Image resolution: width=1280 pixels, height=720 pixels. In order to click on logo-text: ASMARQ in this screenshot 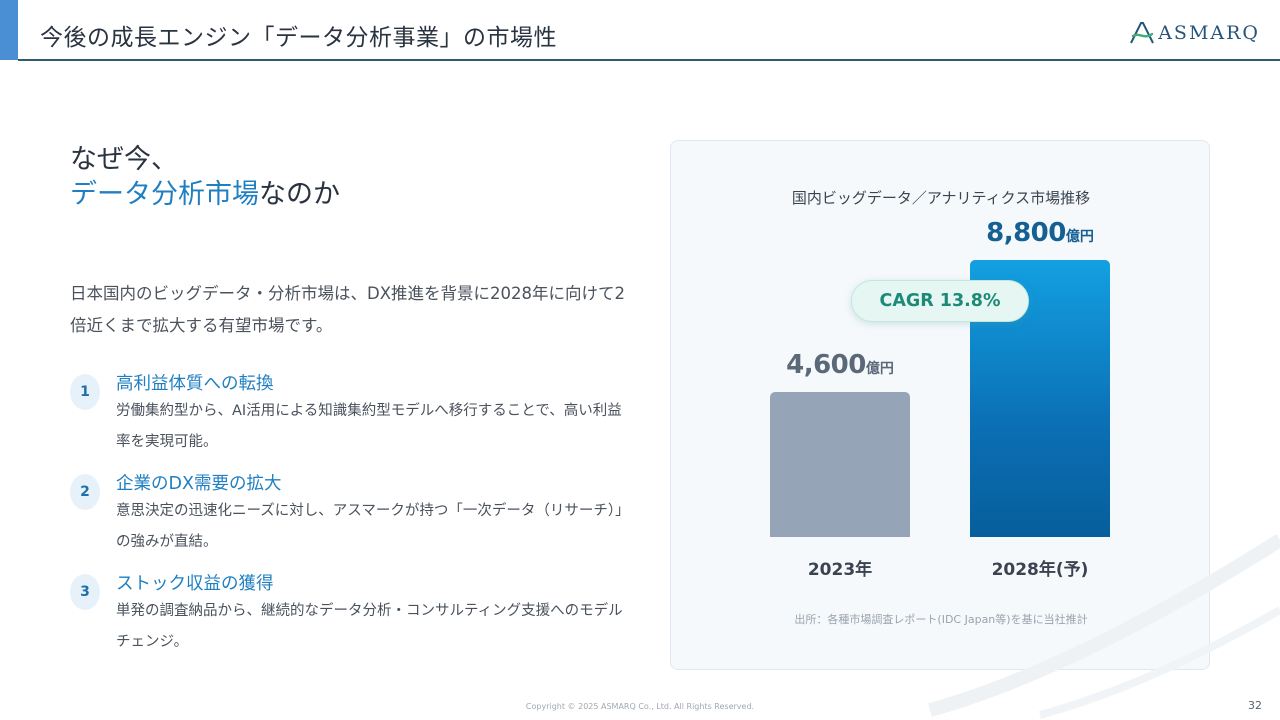, I will do `click(1209, 33)`.